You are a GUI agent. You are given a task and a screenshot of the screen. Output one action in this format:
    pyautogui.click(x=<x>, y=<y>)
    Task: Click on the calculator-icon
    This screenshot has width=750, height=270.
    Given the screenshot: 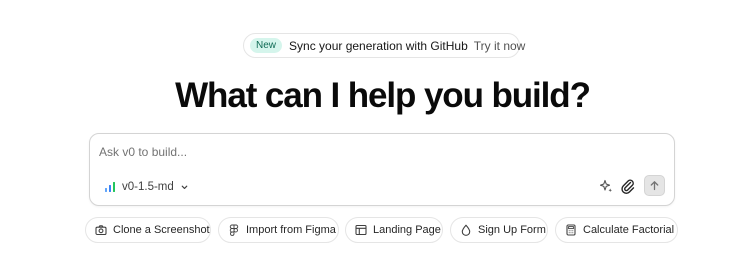 What is the action you would take?
    pyautogui.click(x=571, y=230)
    